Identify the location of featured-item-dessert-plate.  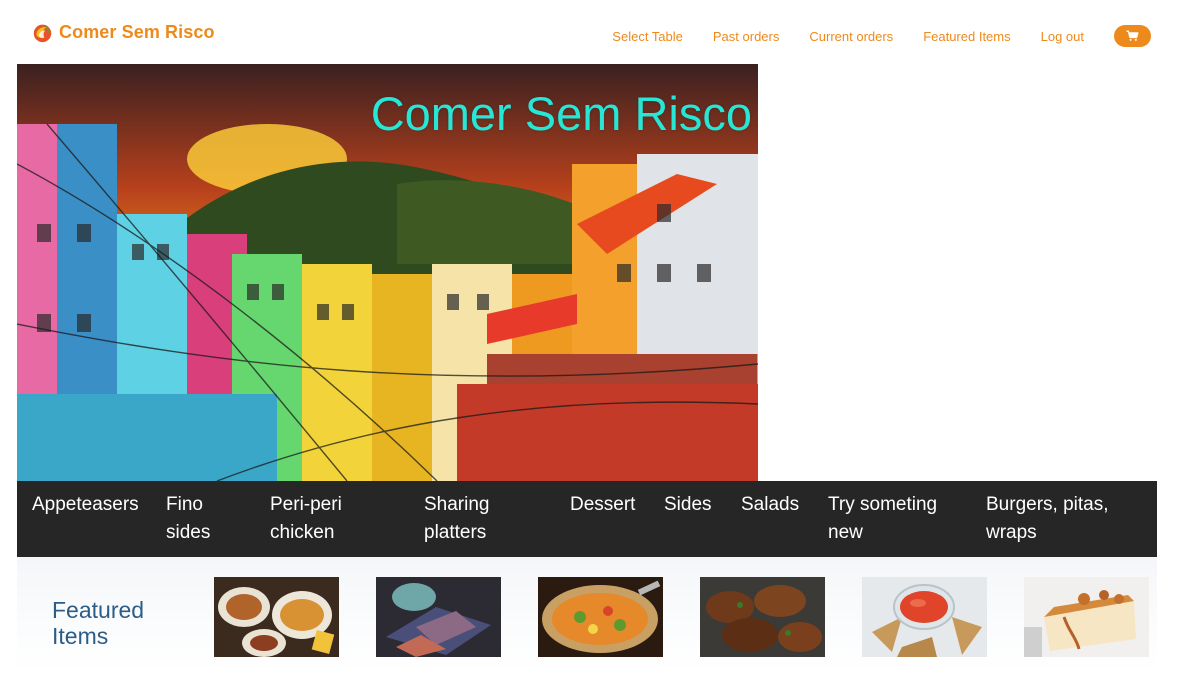
(438, 617).